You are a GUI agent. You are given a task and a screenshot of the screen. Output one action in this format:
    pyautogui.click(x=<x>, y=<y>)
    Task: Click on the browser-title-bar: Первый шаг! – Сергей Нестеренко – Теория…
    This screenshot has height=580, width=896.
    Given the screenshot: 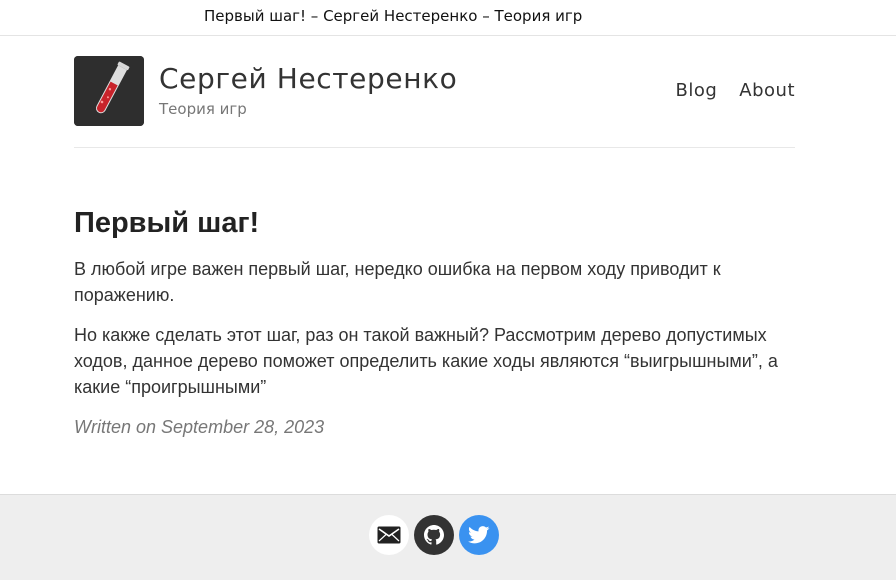 What is the action you would take?
    pyautogui.click(x=448, y=18)
    